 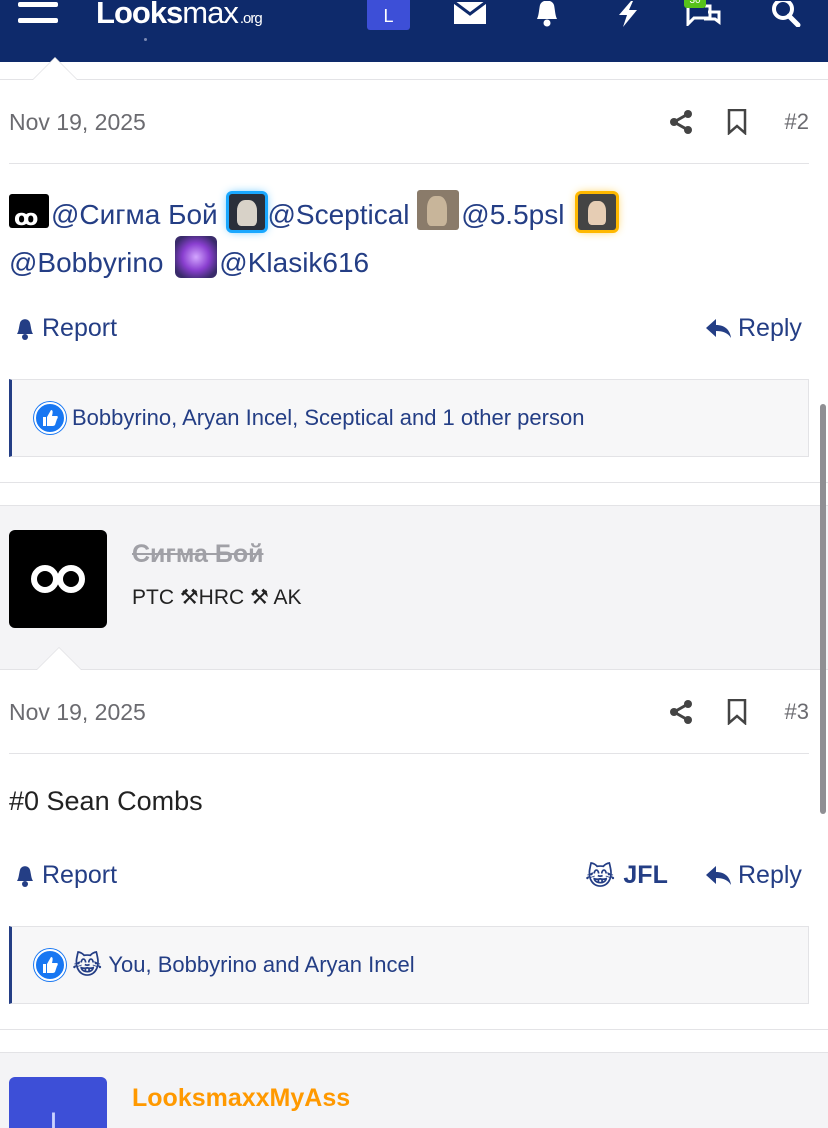 I want to click on infinity-icon, so click(x=58, y=579).